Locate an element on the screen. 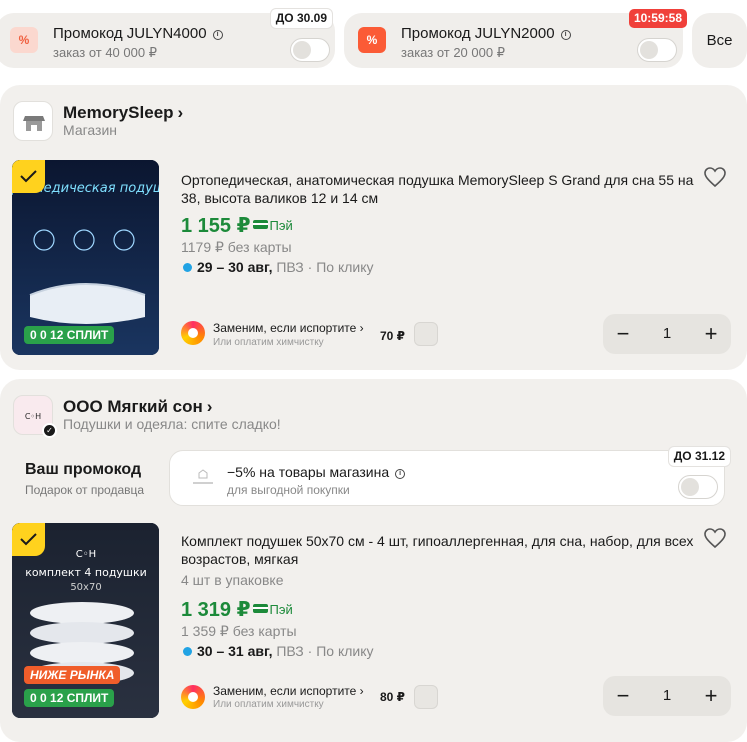 The image size is (747, 742). svg-text: С◦Н is located at coordinates (33, 416).